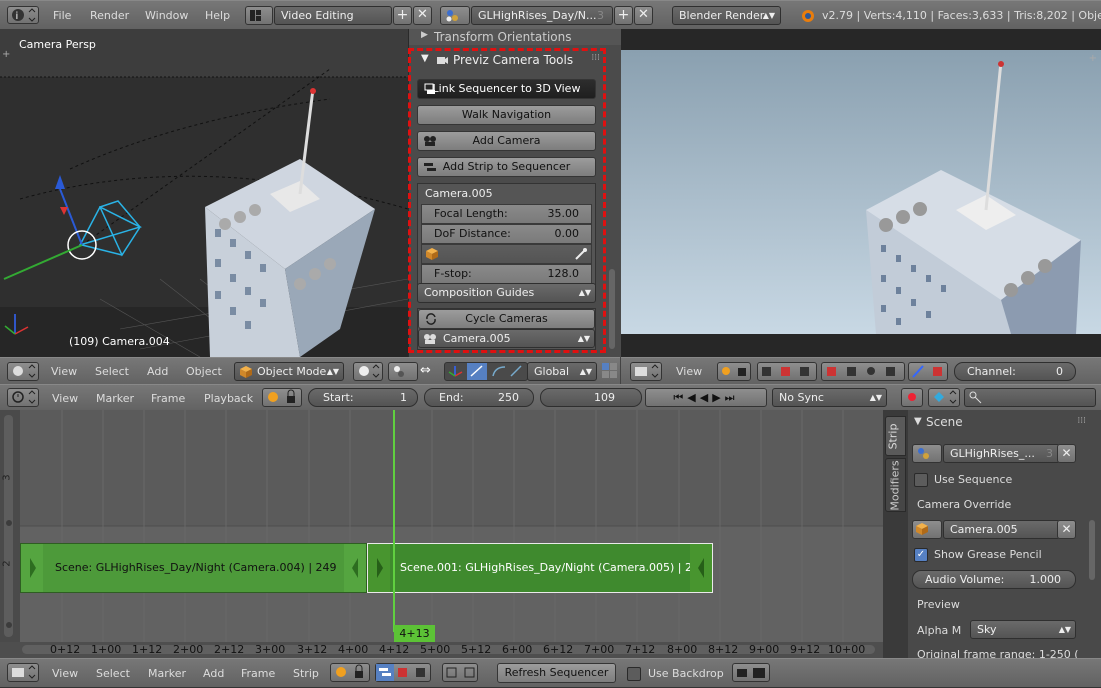 This screenshot has height=688, width=1101. I want to click on scene-browse-button, so click(927, 453).